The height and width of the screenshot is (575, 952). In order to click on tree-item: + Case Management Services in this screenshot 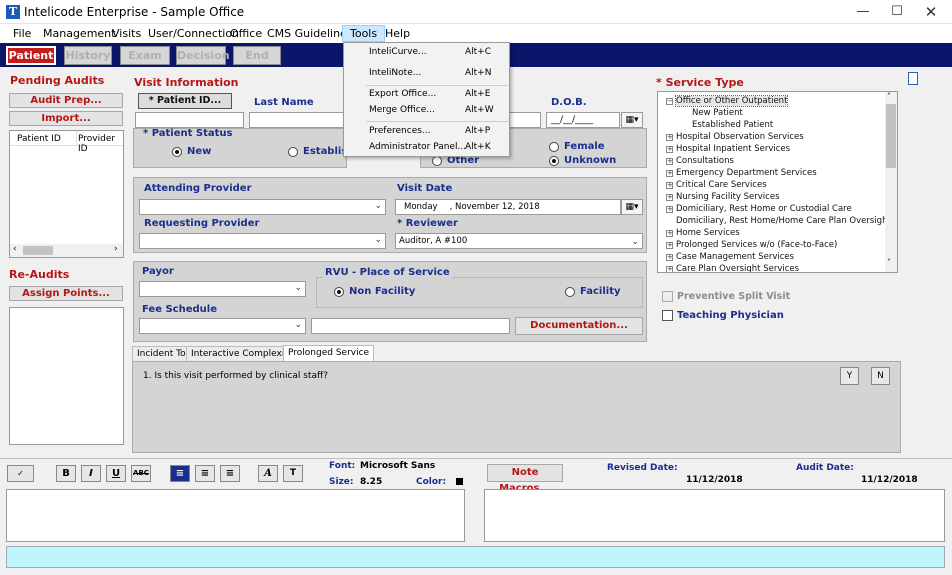, I will do `click(730, 257)`.